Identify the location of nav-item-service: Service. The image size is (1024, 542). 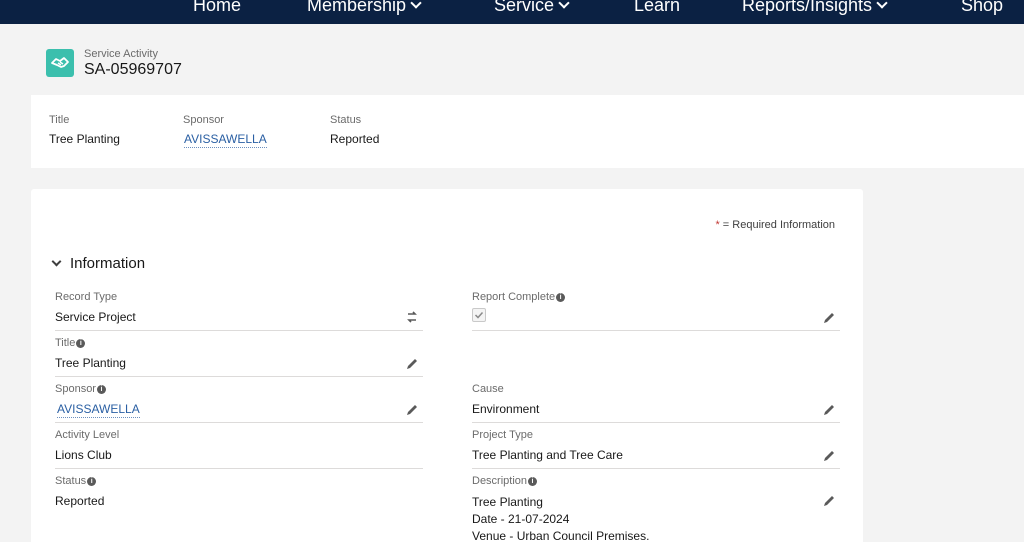
(532, 9).